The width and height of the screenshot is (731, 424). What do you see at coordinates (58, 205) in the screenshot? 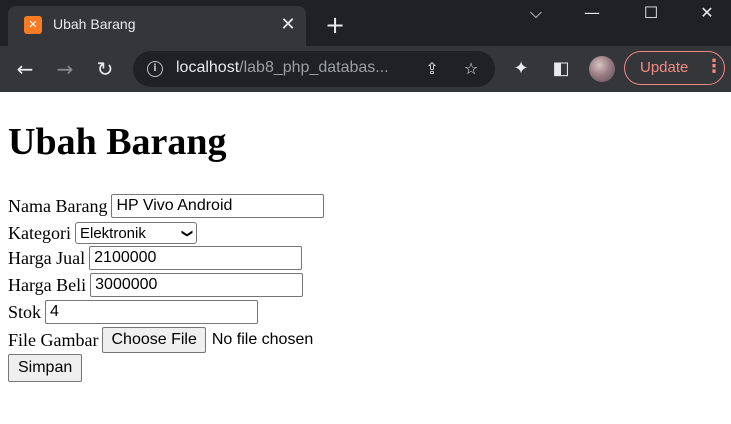
I see `nama-label: Nama Barang` at bounding box center [58, 205].